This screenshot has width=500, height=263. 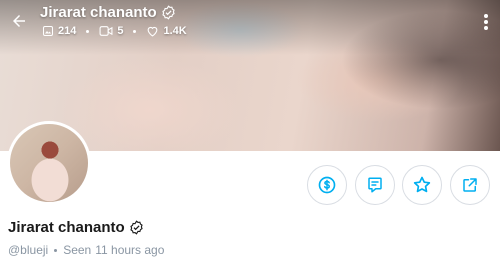 I want to click on last-seen: Seen 11 hours ago, so click(x=113, y=250).